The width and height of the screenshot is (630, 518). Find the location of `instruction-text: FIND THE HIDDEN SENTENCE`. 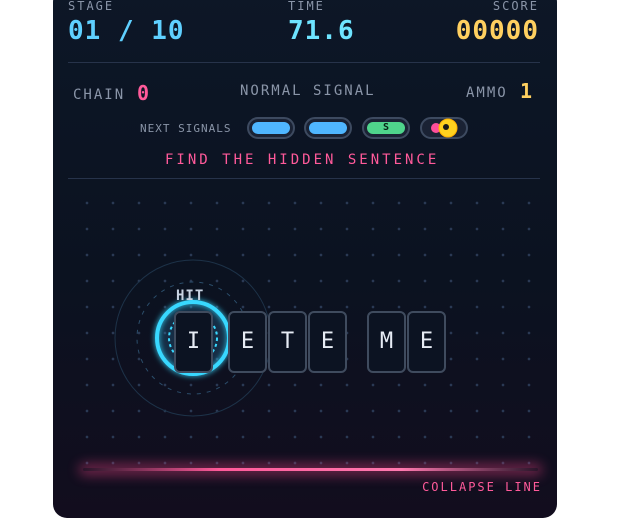

instruction-text: FIND THE HIDDEN SENTENCE is located at coordinates (302, 160).